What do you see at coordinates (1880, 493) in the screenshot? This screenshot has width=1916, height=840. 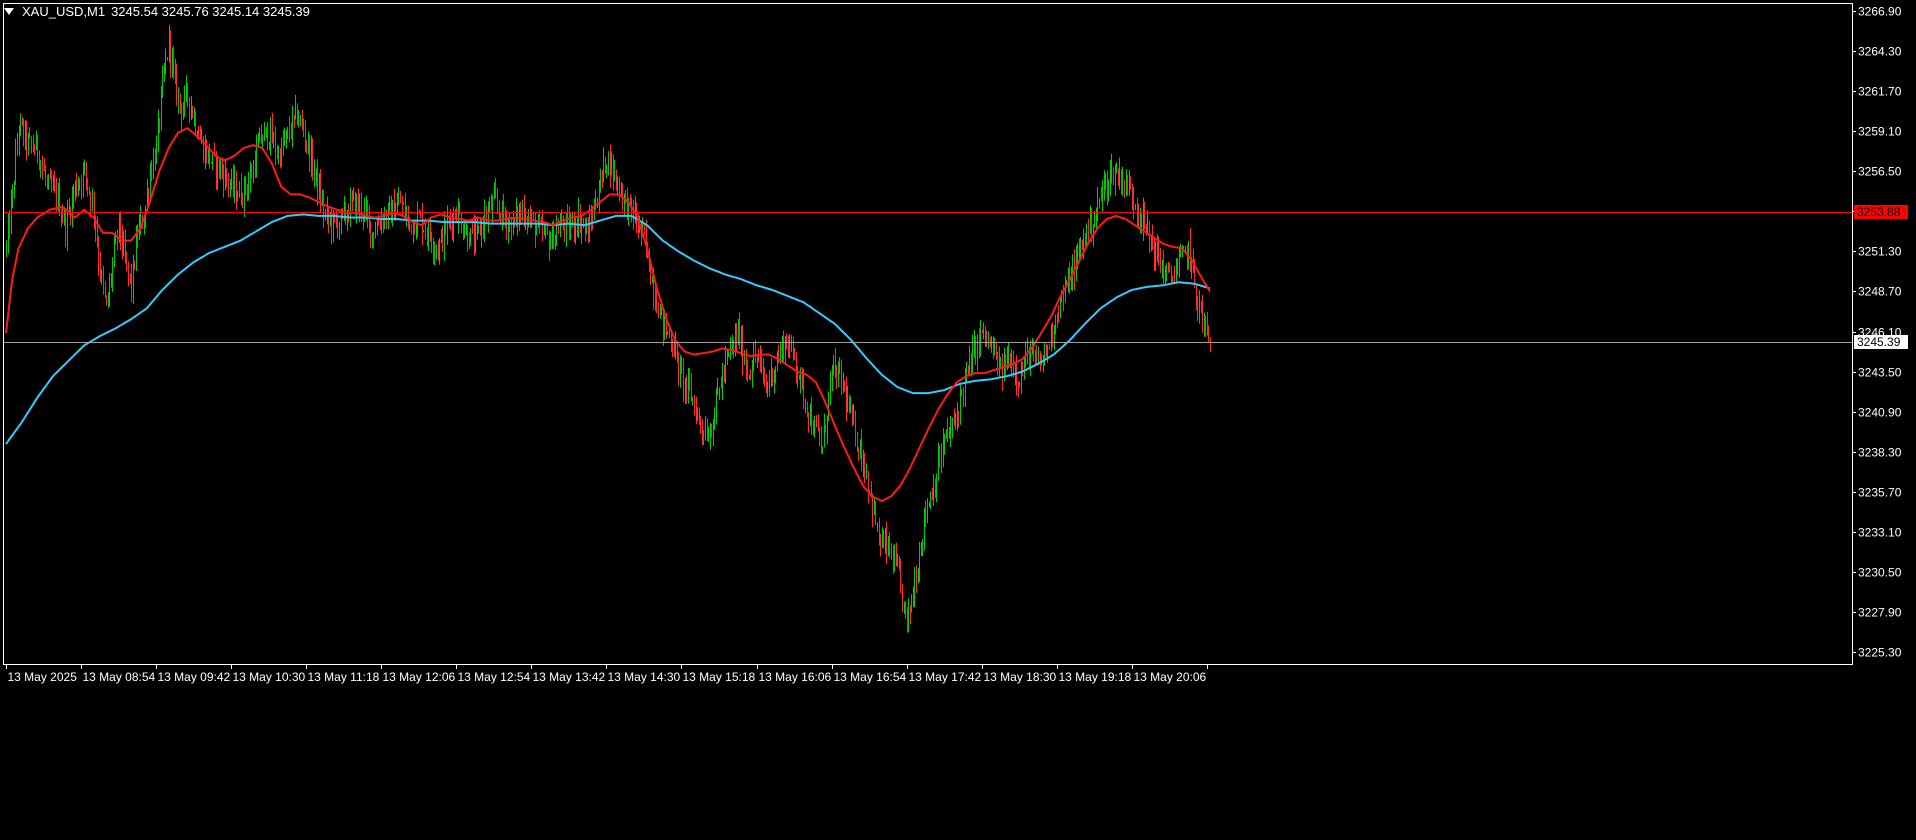 I see `y-tick-label: 3235.70` at bounding box center [1880, 493].